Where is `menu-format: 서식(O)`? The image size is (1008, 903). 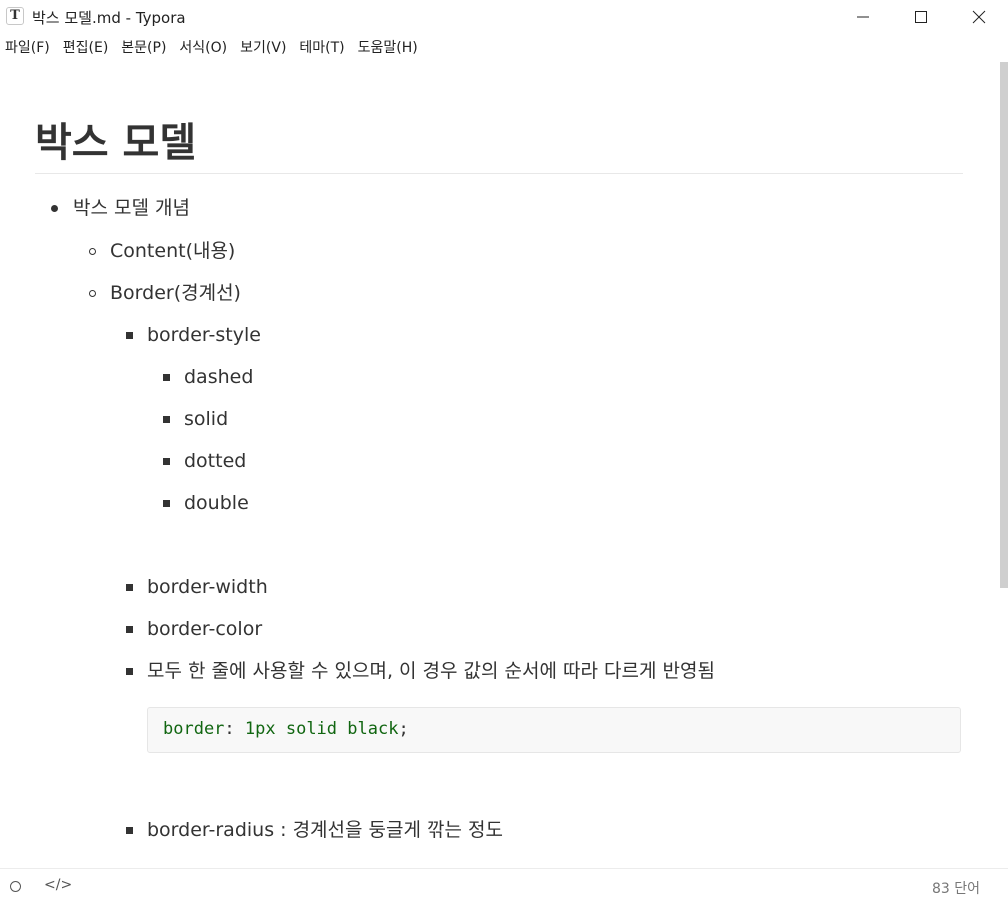
menu-format: 서식(O) is located at coordinates (204, 48).